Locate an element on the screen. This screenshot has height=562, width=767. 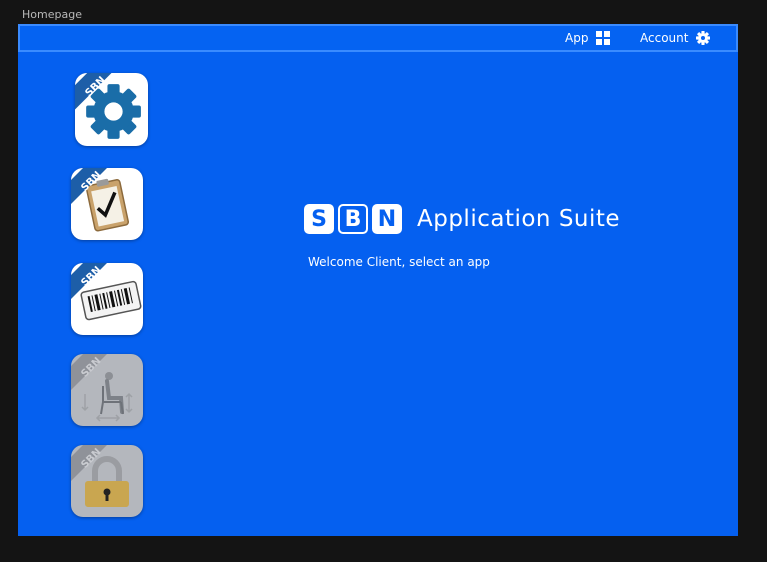
app-tile-settings: SBN is located at coordinates (111, 109).